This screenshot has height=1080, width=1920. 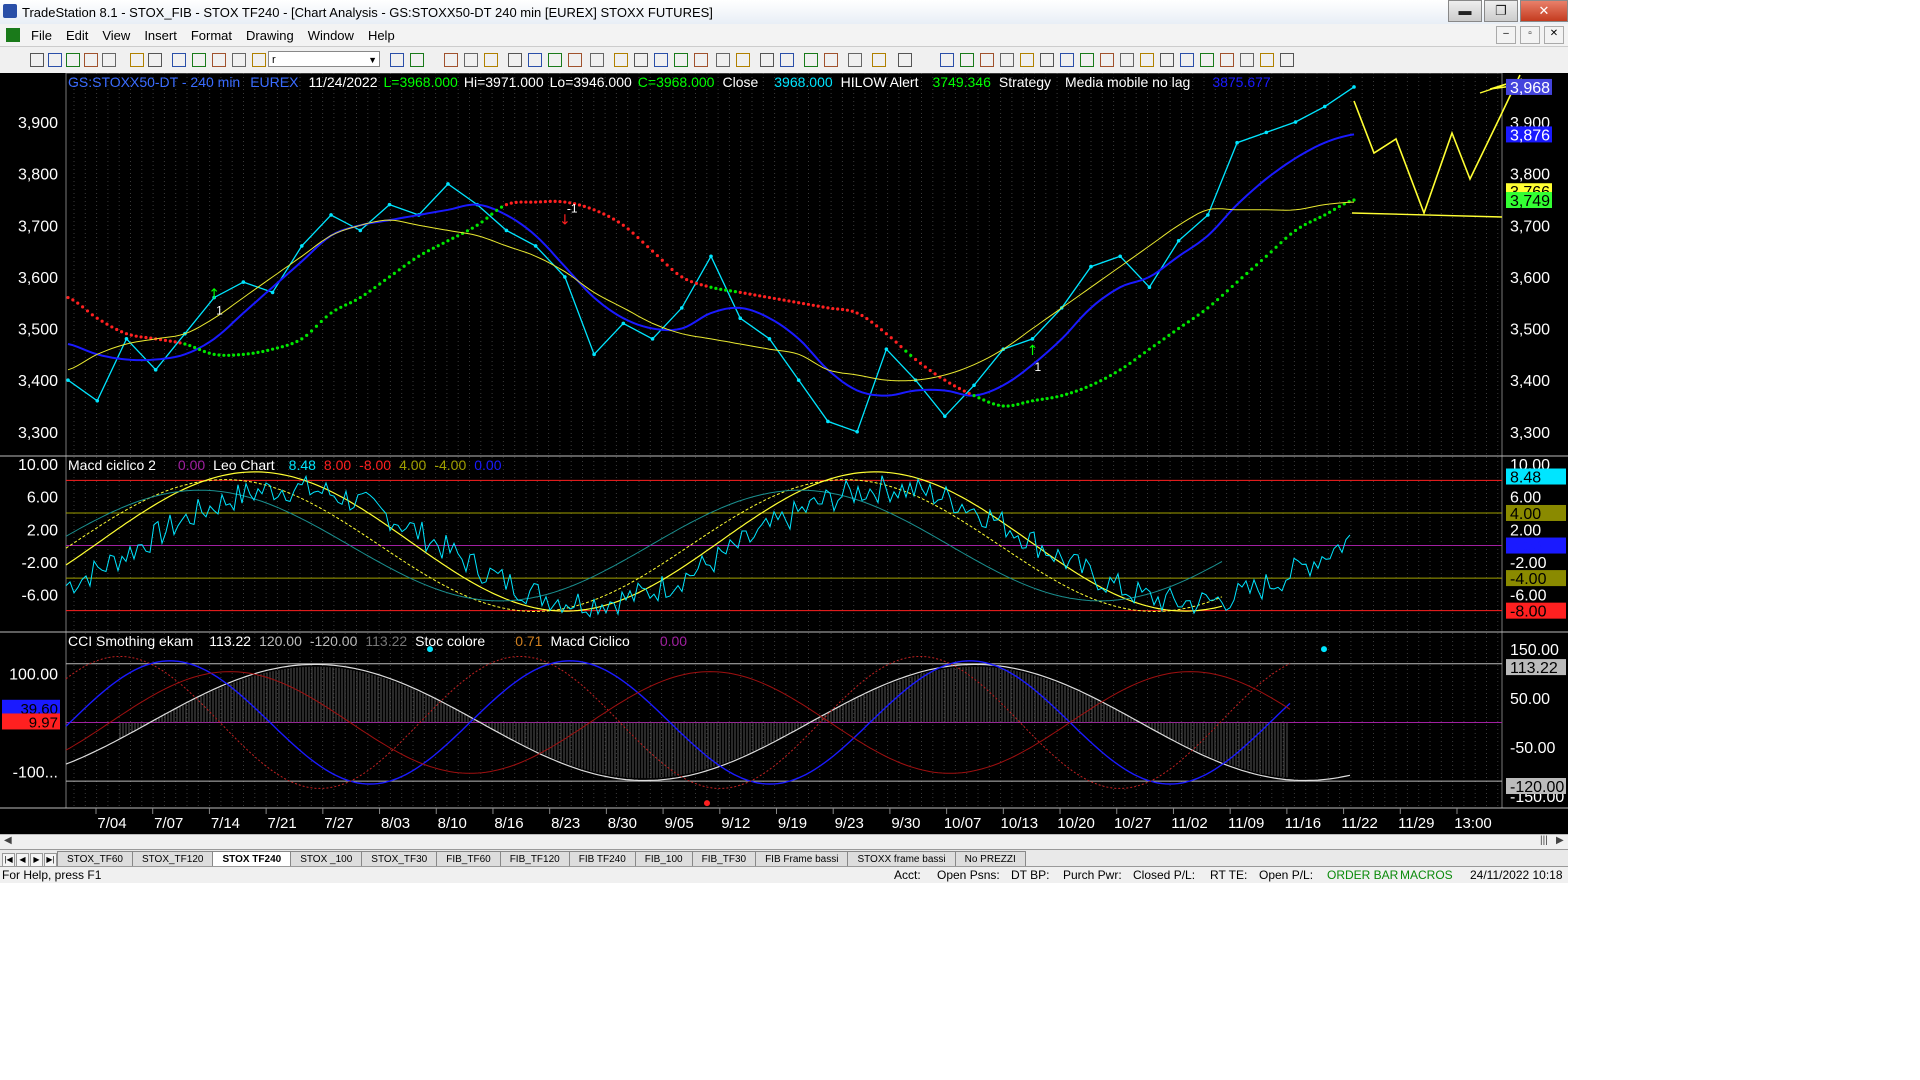 What do you see at coordinates (270, 35) in the screenshot?
I see `menu-drawing: Drawing` at bounding box center [270, 35].